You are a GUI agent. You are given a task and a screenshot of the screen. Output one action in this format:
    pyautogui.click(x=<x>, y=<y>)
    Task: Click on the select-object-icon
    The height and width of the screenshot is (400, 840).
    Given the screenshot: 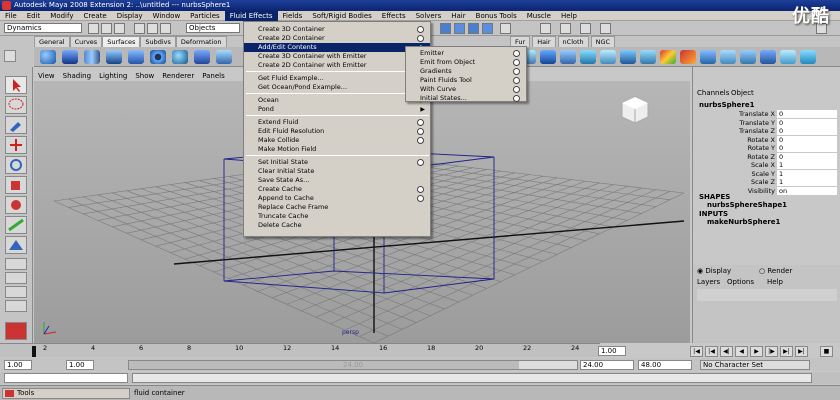 What is the action you would take?
    pyautogui.click(x=152, y=28)
    